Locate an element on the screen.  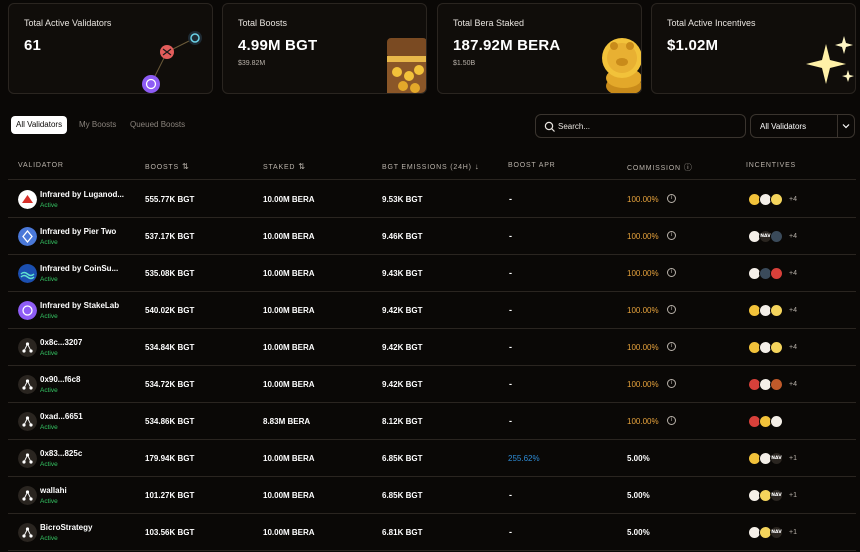
validator-name: wallahi is located at coordinates (53, 490).